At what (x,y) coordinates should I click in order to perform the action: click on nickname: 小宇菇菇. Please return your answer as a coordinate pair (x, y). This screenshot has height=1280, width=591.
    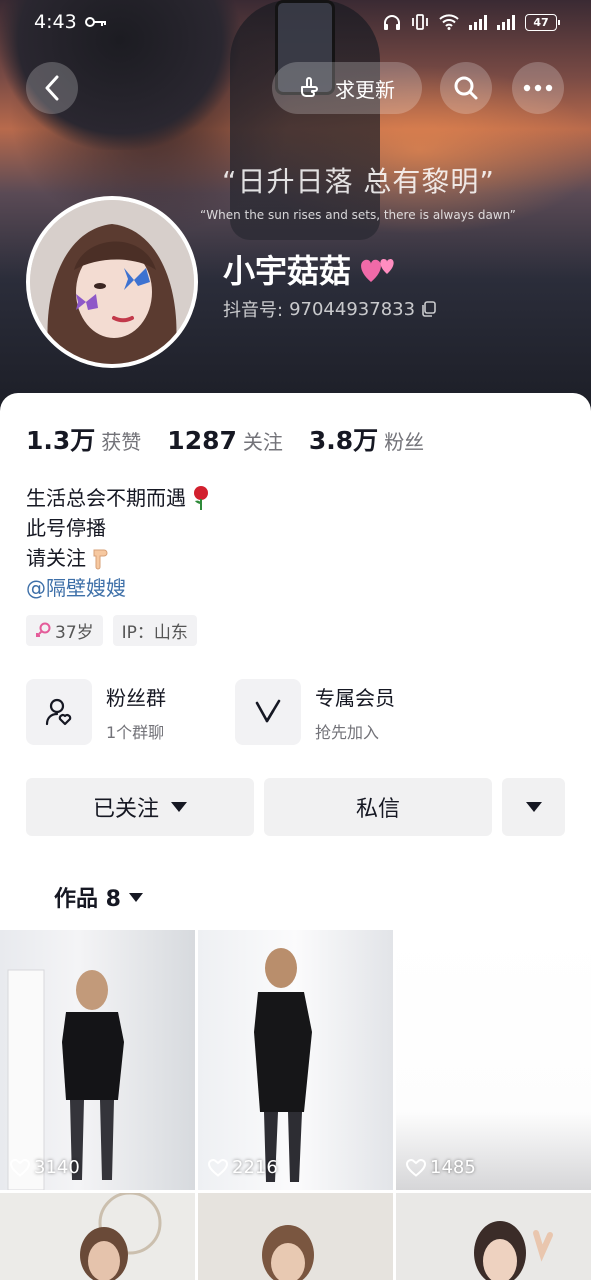
    Looking at the image, I should click on (312, 269).